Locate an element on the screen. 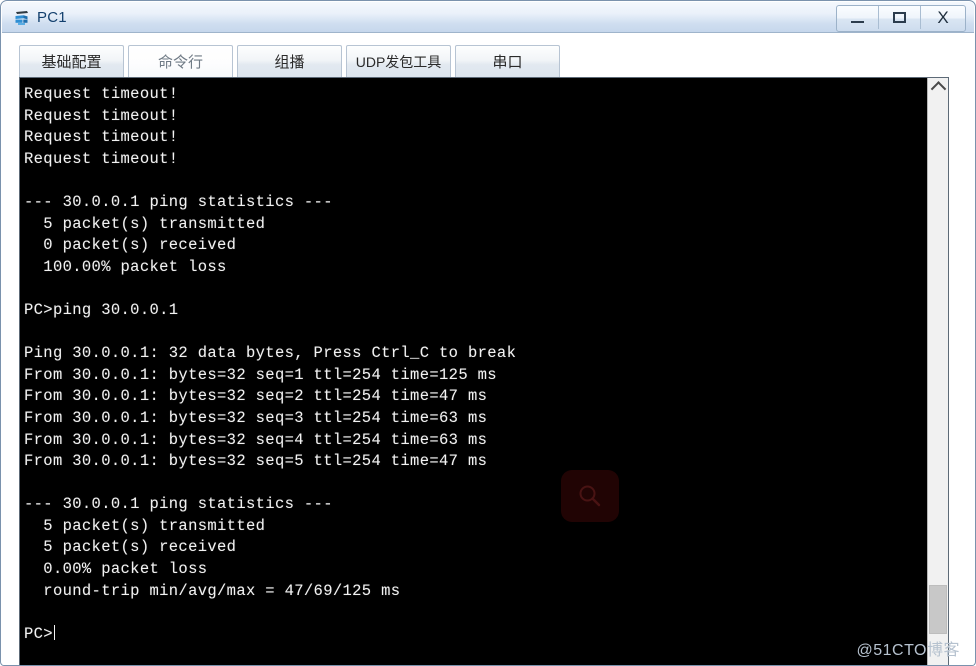 This screenshot has height=666, width=976. tab-udp-tool: UDP发包工具 is located at coordinates (398, 61).